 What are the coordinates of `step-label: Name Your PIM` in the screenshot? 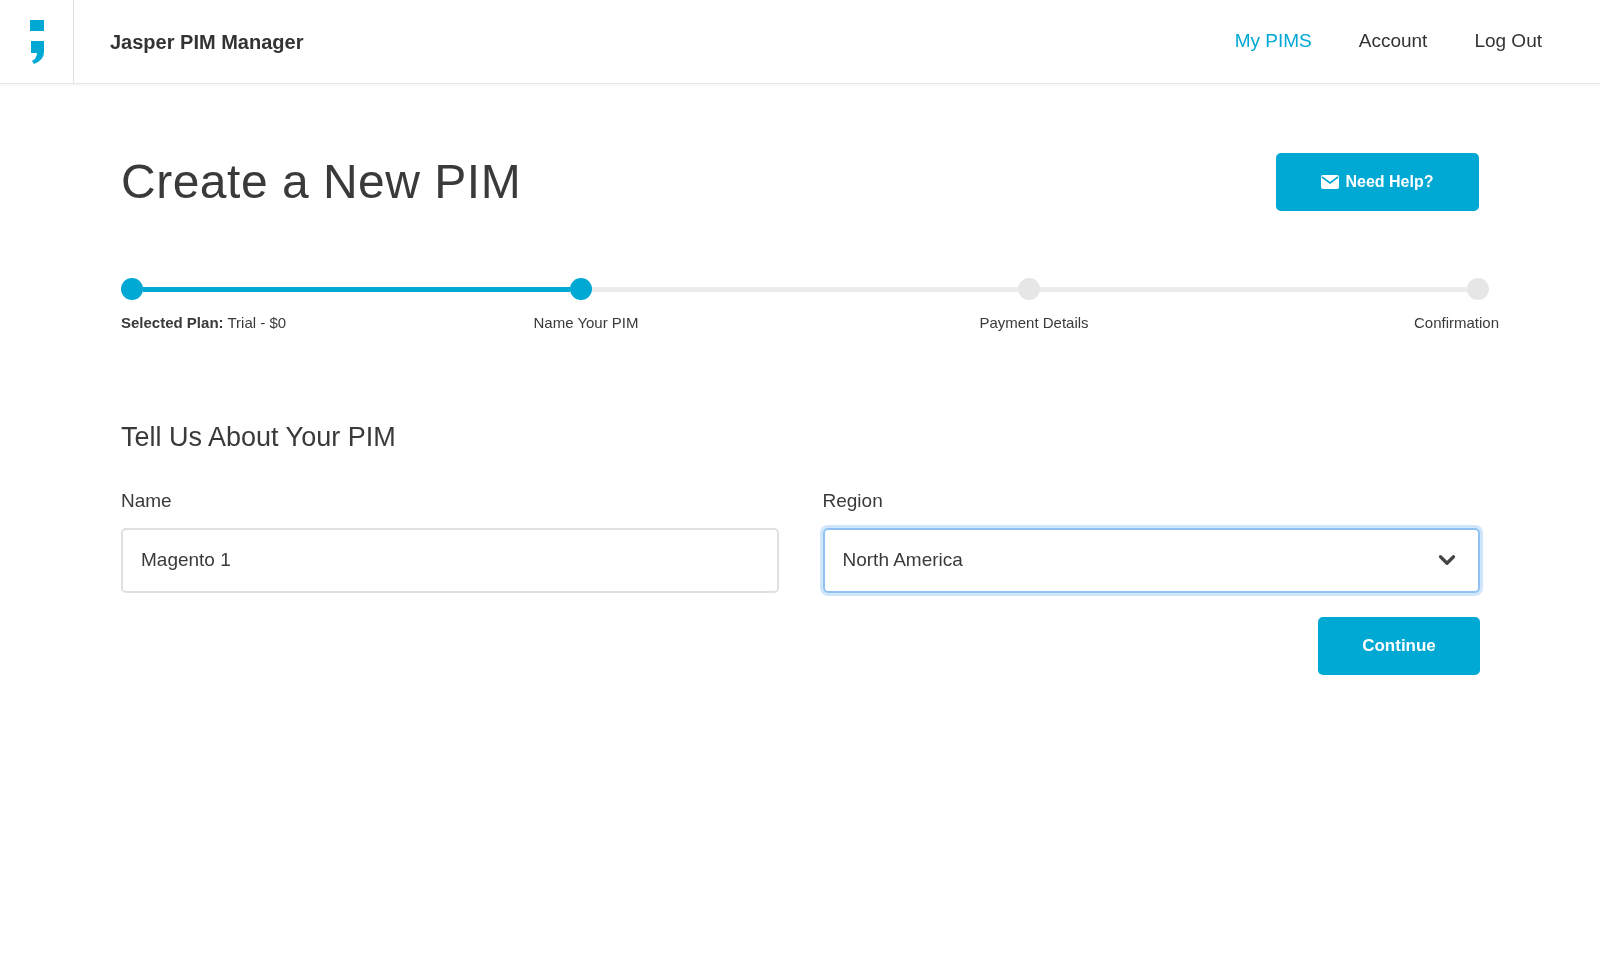 It's located at (586, 323).